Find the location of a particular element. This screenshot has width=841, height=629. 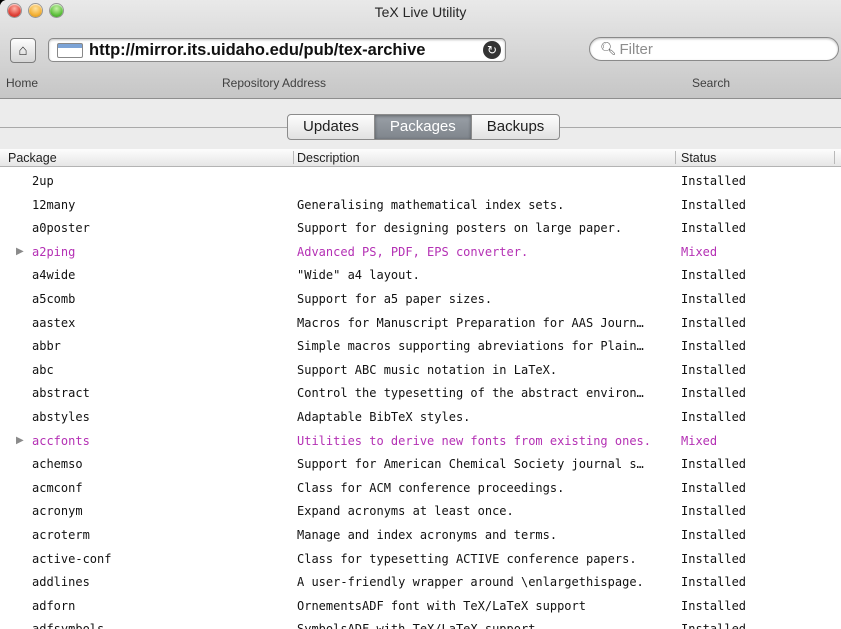

package-description: Class for ACM conference proceedings. is located at coordinates (431, 487).